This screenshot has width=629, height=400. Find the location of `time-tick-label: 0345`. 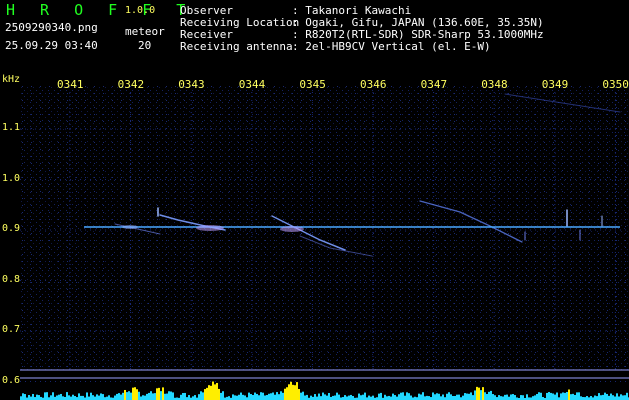

time-tick-label: 0345 is located at coordinates (312, 84).